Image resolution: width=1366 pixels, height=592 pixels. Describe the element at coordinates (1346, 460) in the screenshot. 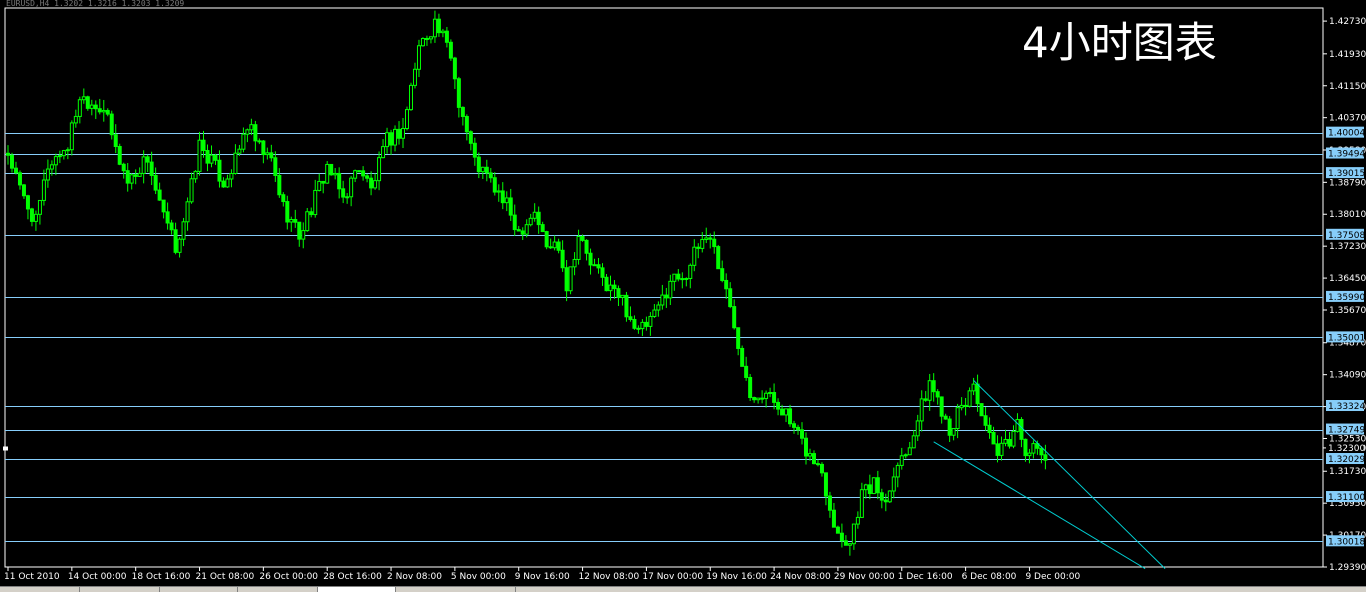

I see `level-price-tag-label: 1.32029` at that location.